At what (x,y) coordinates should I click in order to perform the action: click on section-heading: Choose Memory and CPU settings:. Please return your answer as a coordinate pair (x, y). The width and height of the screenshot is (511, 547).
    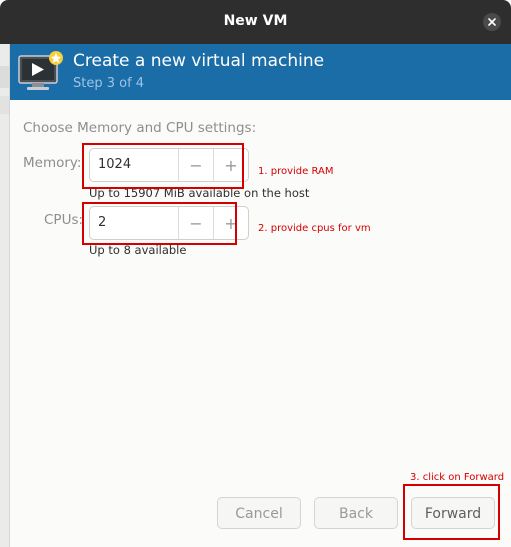
    Looking at the image, I should click on (140, 128).